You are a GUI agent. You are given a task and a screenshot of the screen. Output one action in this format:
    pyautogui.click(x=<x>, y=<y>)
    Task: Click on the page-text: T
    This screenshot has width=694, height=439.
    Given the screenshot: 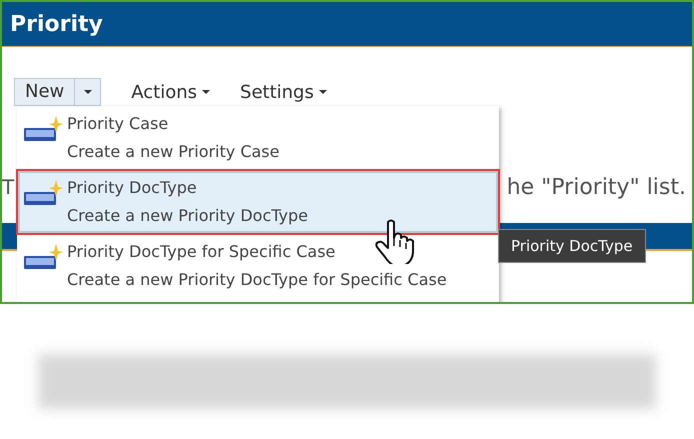 What is the action you would take?
    pyautogui.click(x=8, y=188)
    